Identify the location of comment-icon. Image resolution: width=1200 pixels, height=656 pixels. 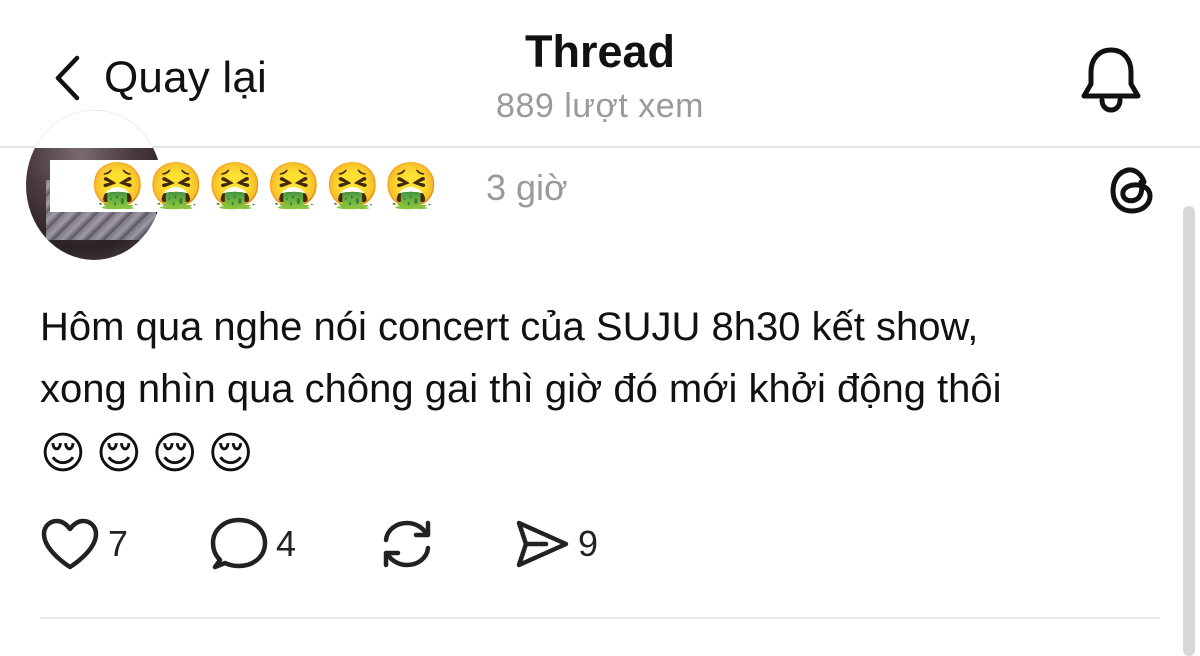
(239, 544).